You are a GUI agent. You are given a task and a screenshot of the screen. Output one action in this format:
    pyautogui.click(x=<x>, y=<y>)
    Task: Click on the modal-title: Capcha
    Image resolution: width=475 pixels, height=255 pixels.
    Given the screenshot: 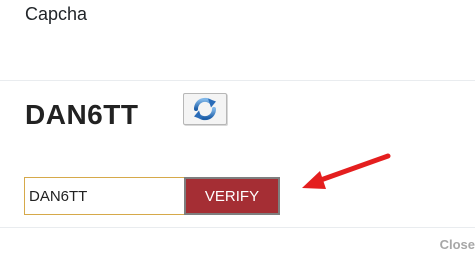 What is the action you would take?
    pyautogui.click(x=56, y=14)
    